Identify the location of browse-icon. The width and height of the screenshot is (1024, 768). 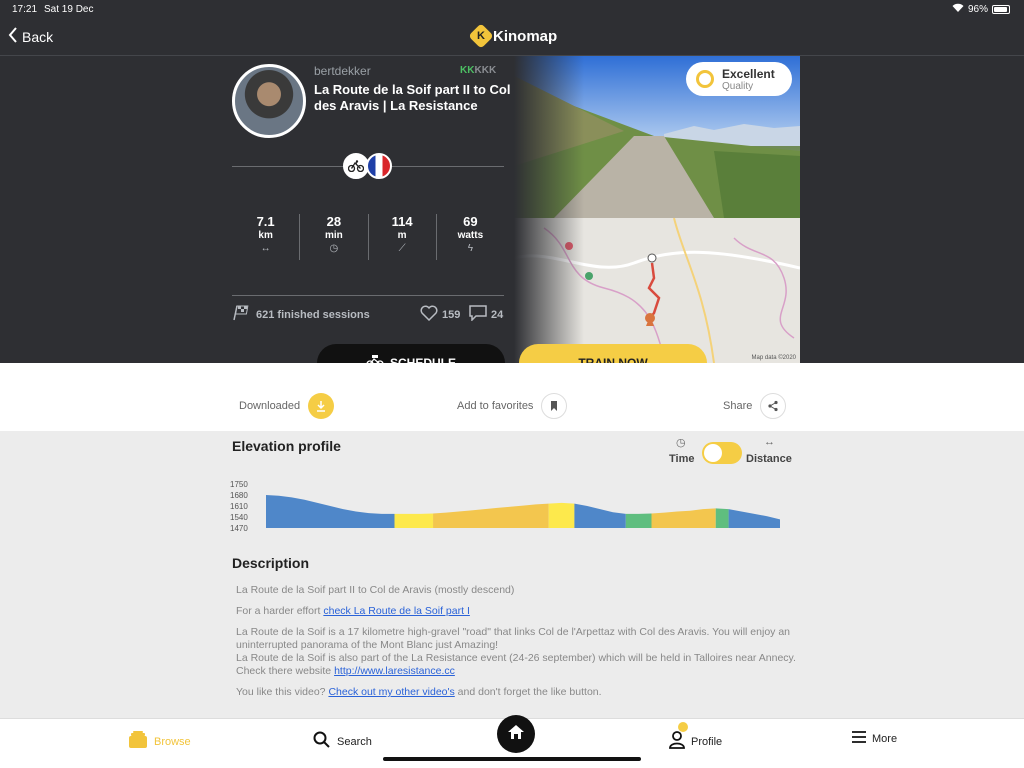
(138, 741).